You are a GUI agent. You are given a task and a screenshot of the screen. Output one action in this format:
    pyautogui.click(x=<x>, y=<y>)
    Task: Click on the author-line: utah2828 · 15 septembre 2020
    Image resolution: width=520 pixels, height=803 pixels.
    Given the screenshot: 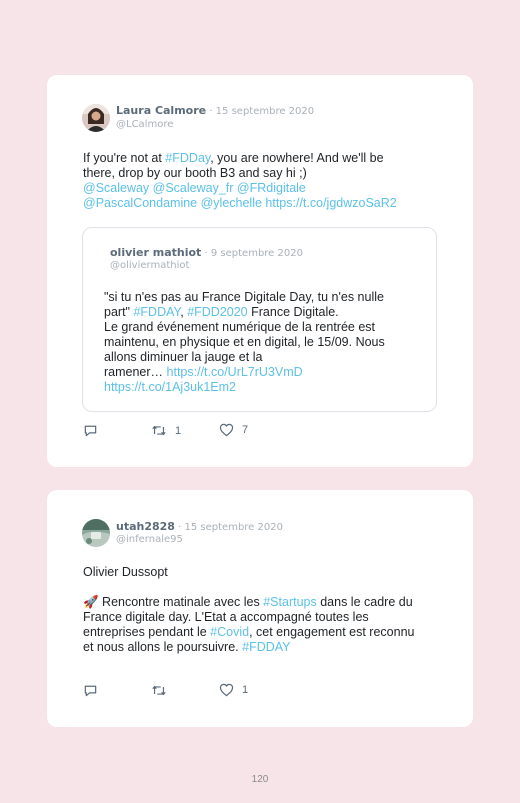 What is the action you would take?
    pyautogui.click(x=199, y=526)
    